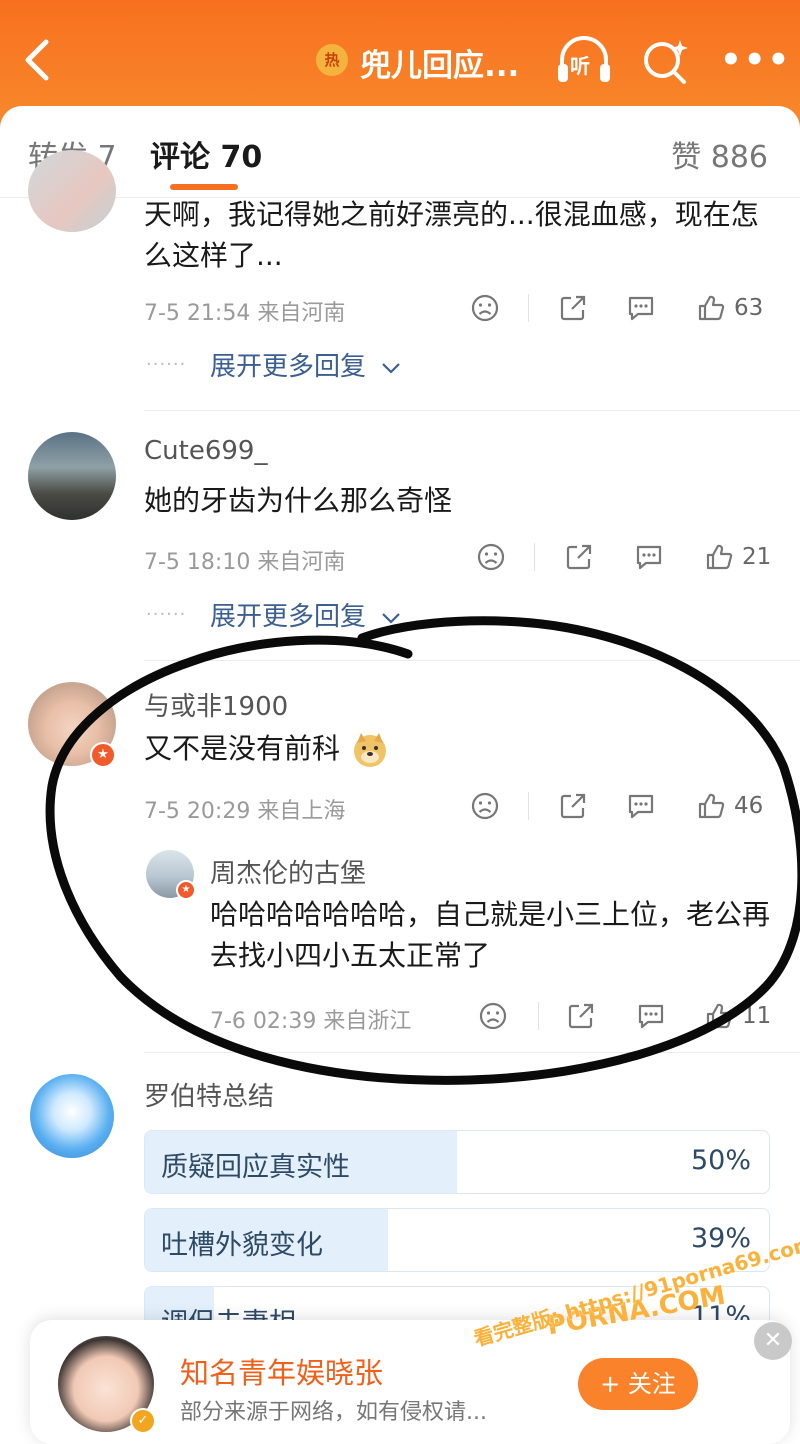 This screenshot has width=800, height=1444. Describe the element at coordinates (737, 1016) in the screenshot. I see `like-button: 11` at that location.